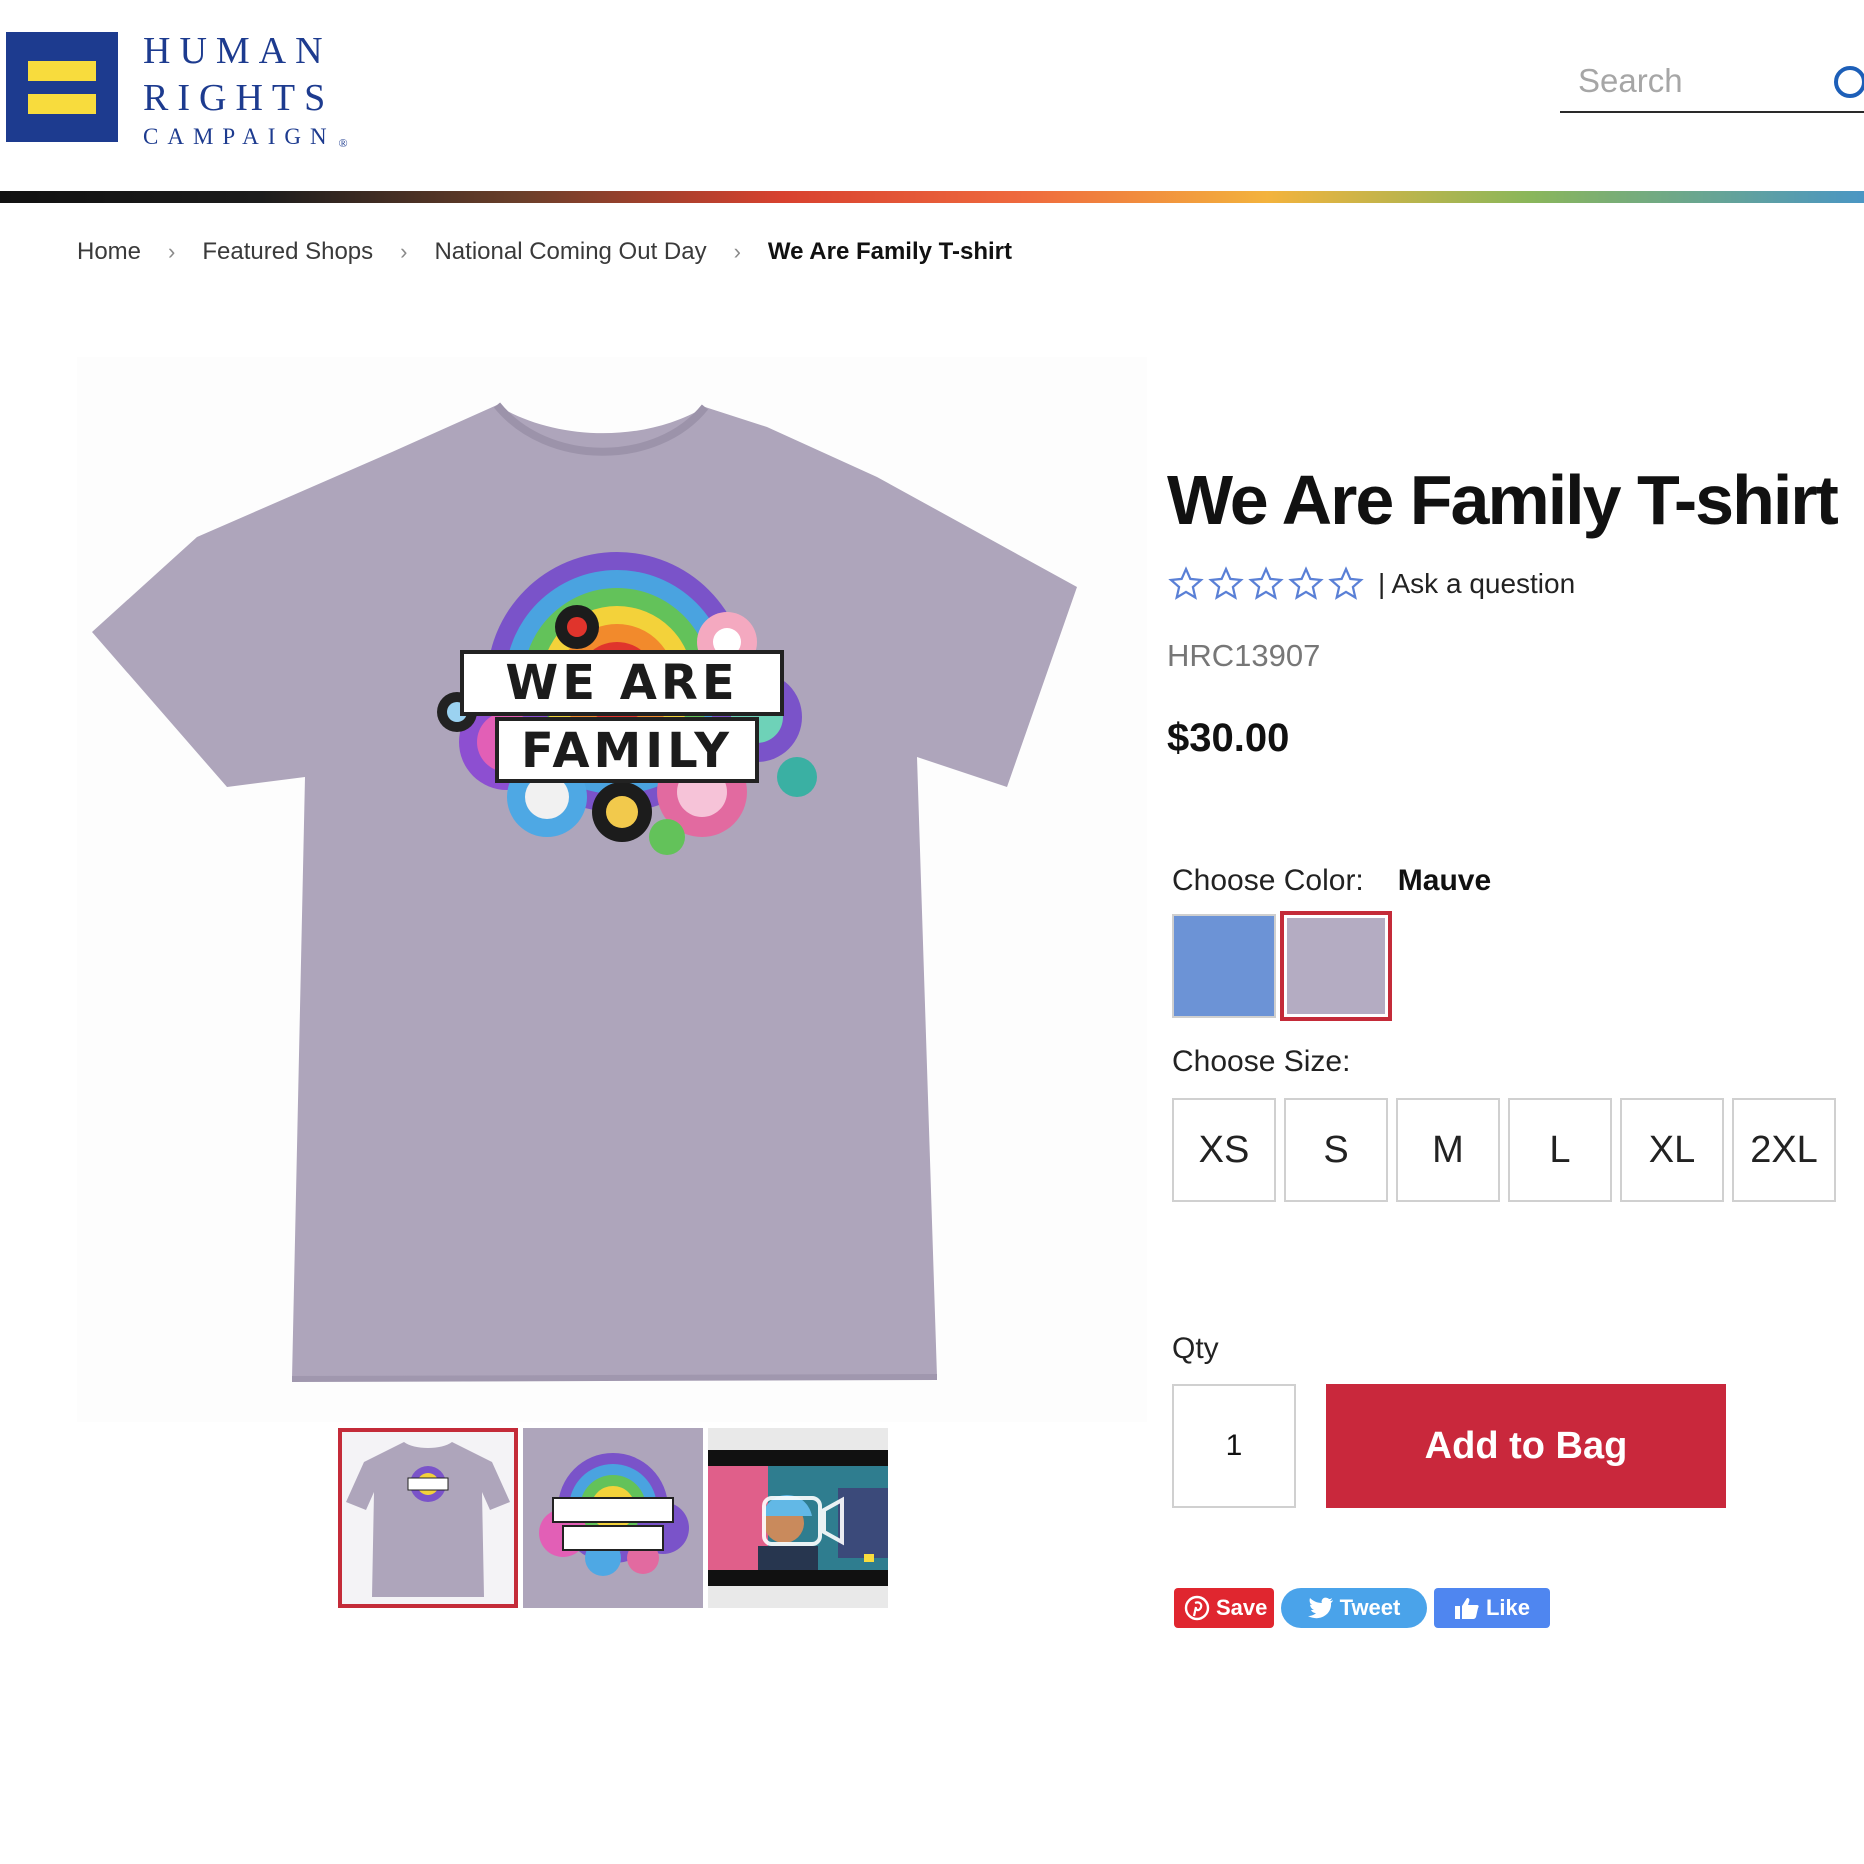  Describe the element at coordinates (1466, 1608) in the screenshot. I see `thumbs-up-icon` at that location.